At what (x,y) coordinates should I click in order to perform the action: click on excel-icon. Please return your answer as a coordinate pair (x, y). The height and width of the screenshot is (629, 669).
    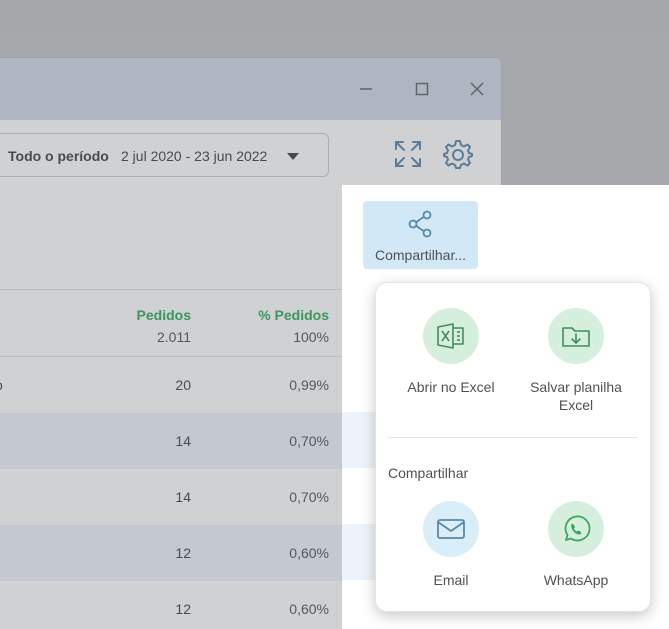
    Looking at the image, I should click on (451, 336).